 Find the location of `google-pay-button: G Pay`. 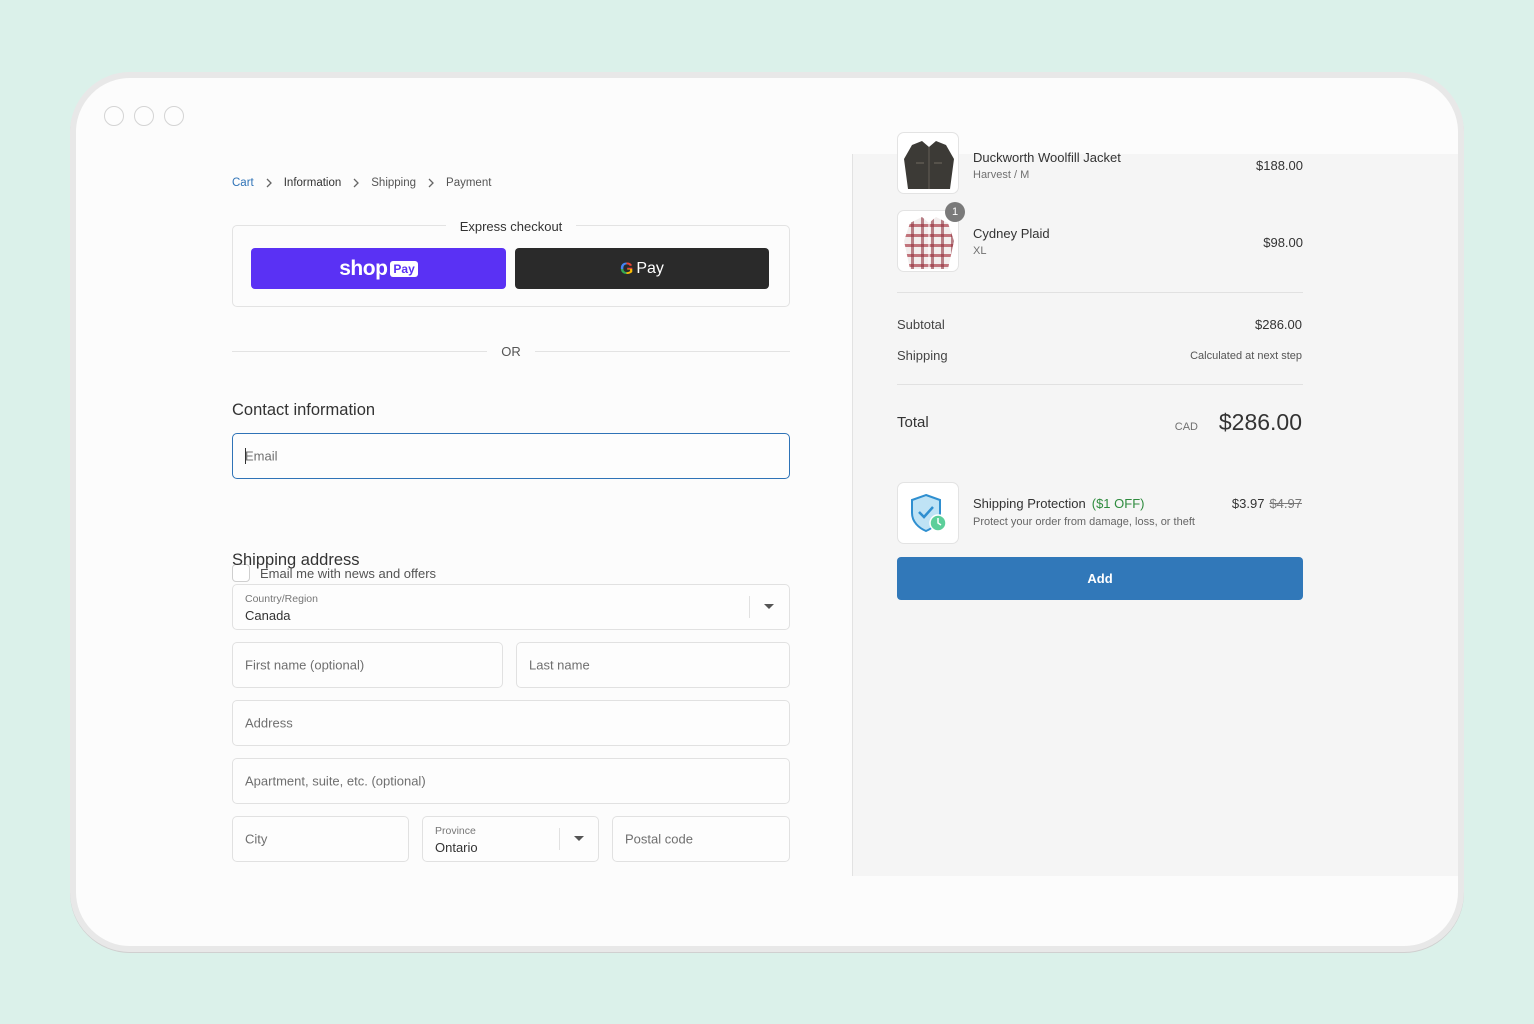

google-pay-button: G Pay is located at coordinates (642, 268).